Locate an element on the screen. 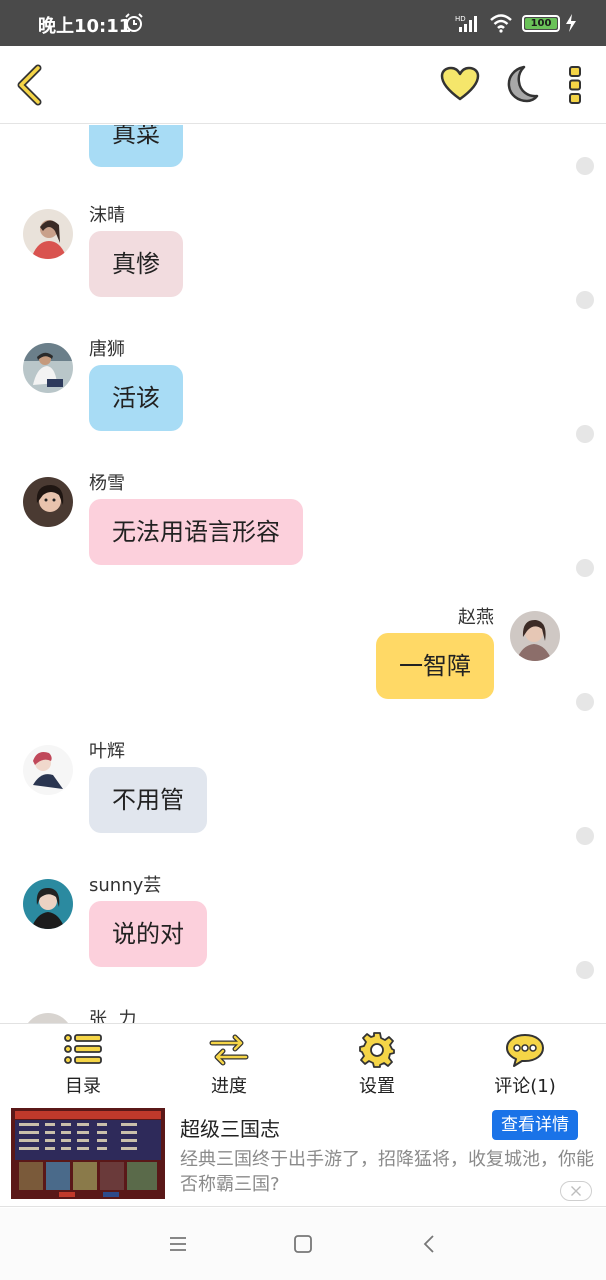  sender-name: sunny芸 is located at coordinates (125, 885).